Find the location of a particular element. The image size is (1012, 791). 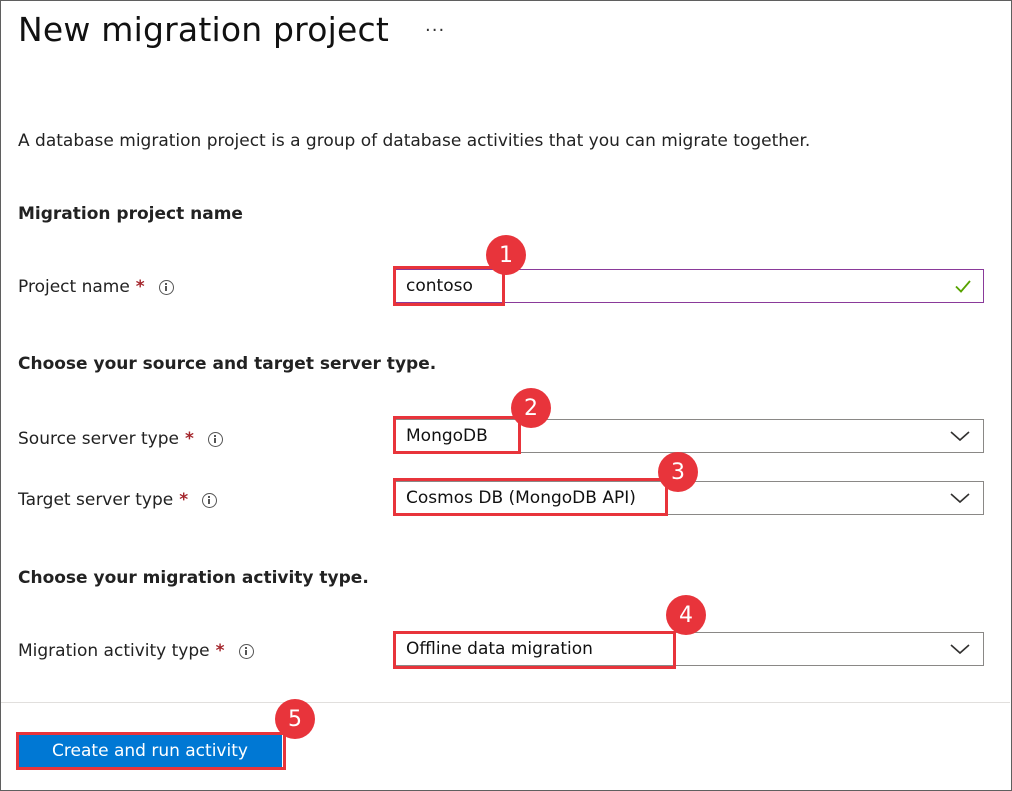

source-server-label: Source server type * is located at coordinates (120, 439).